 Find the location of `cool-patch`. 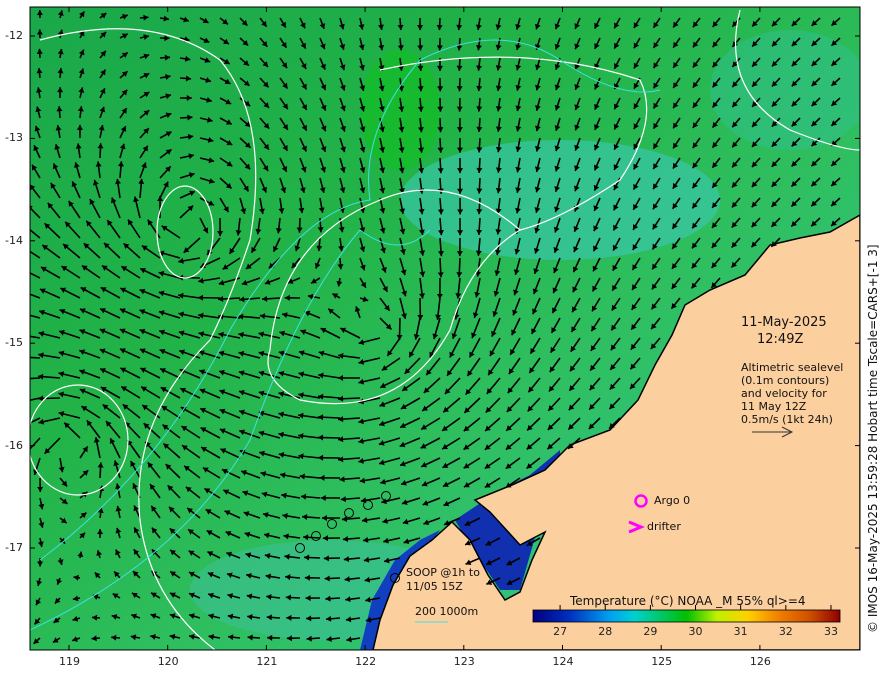

cool-patch is located at coordinates (785, 90).